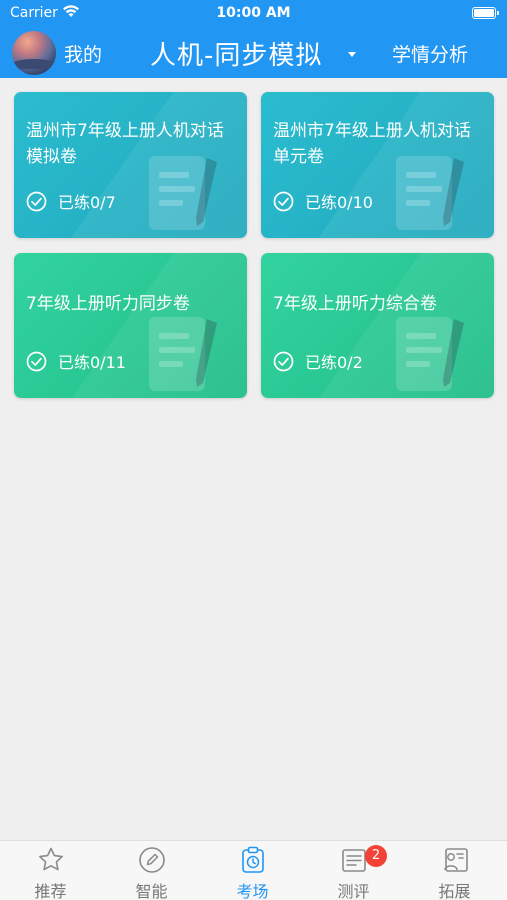  What do you see at coordinates (485, 13) in the screenshot?
I see `battery-icon` at bounding box center [485, 13].